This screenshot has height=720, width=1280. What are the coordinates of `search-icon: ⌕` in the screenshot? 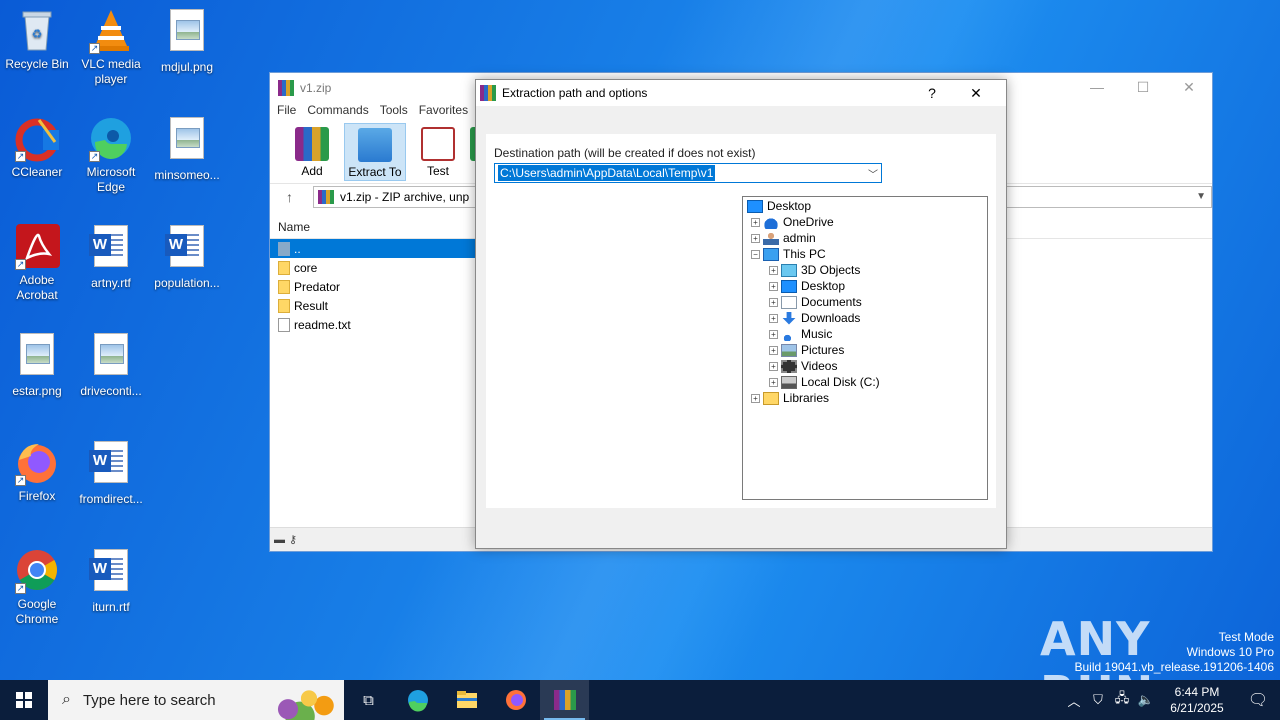 It's located at (66, 699).